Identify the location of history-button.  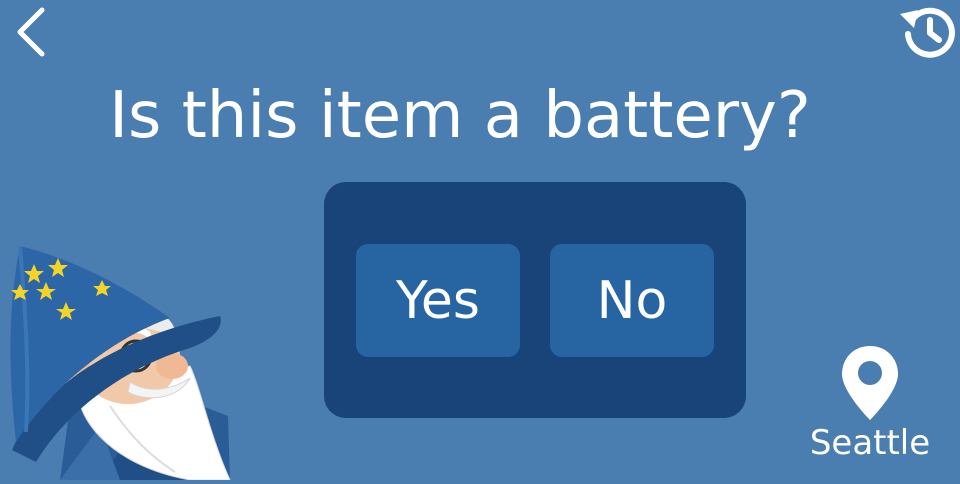
(929, 31).